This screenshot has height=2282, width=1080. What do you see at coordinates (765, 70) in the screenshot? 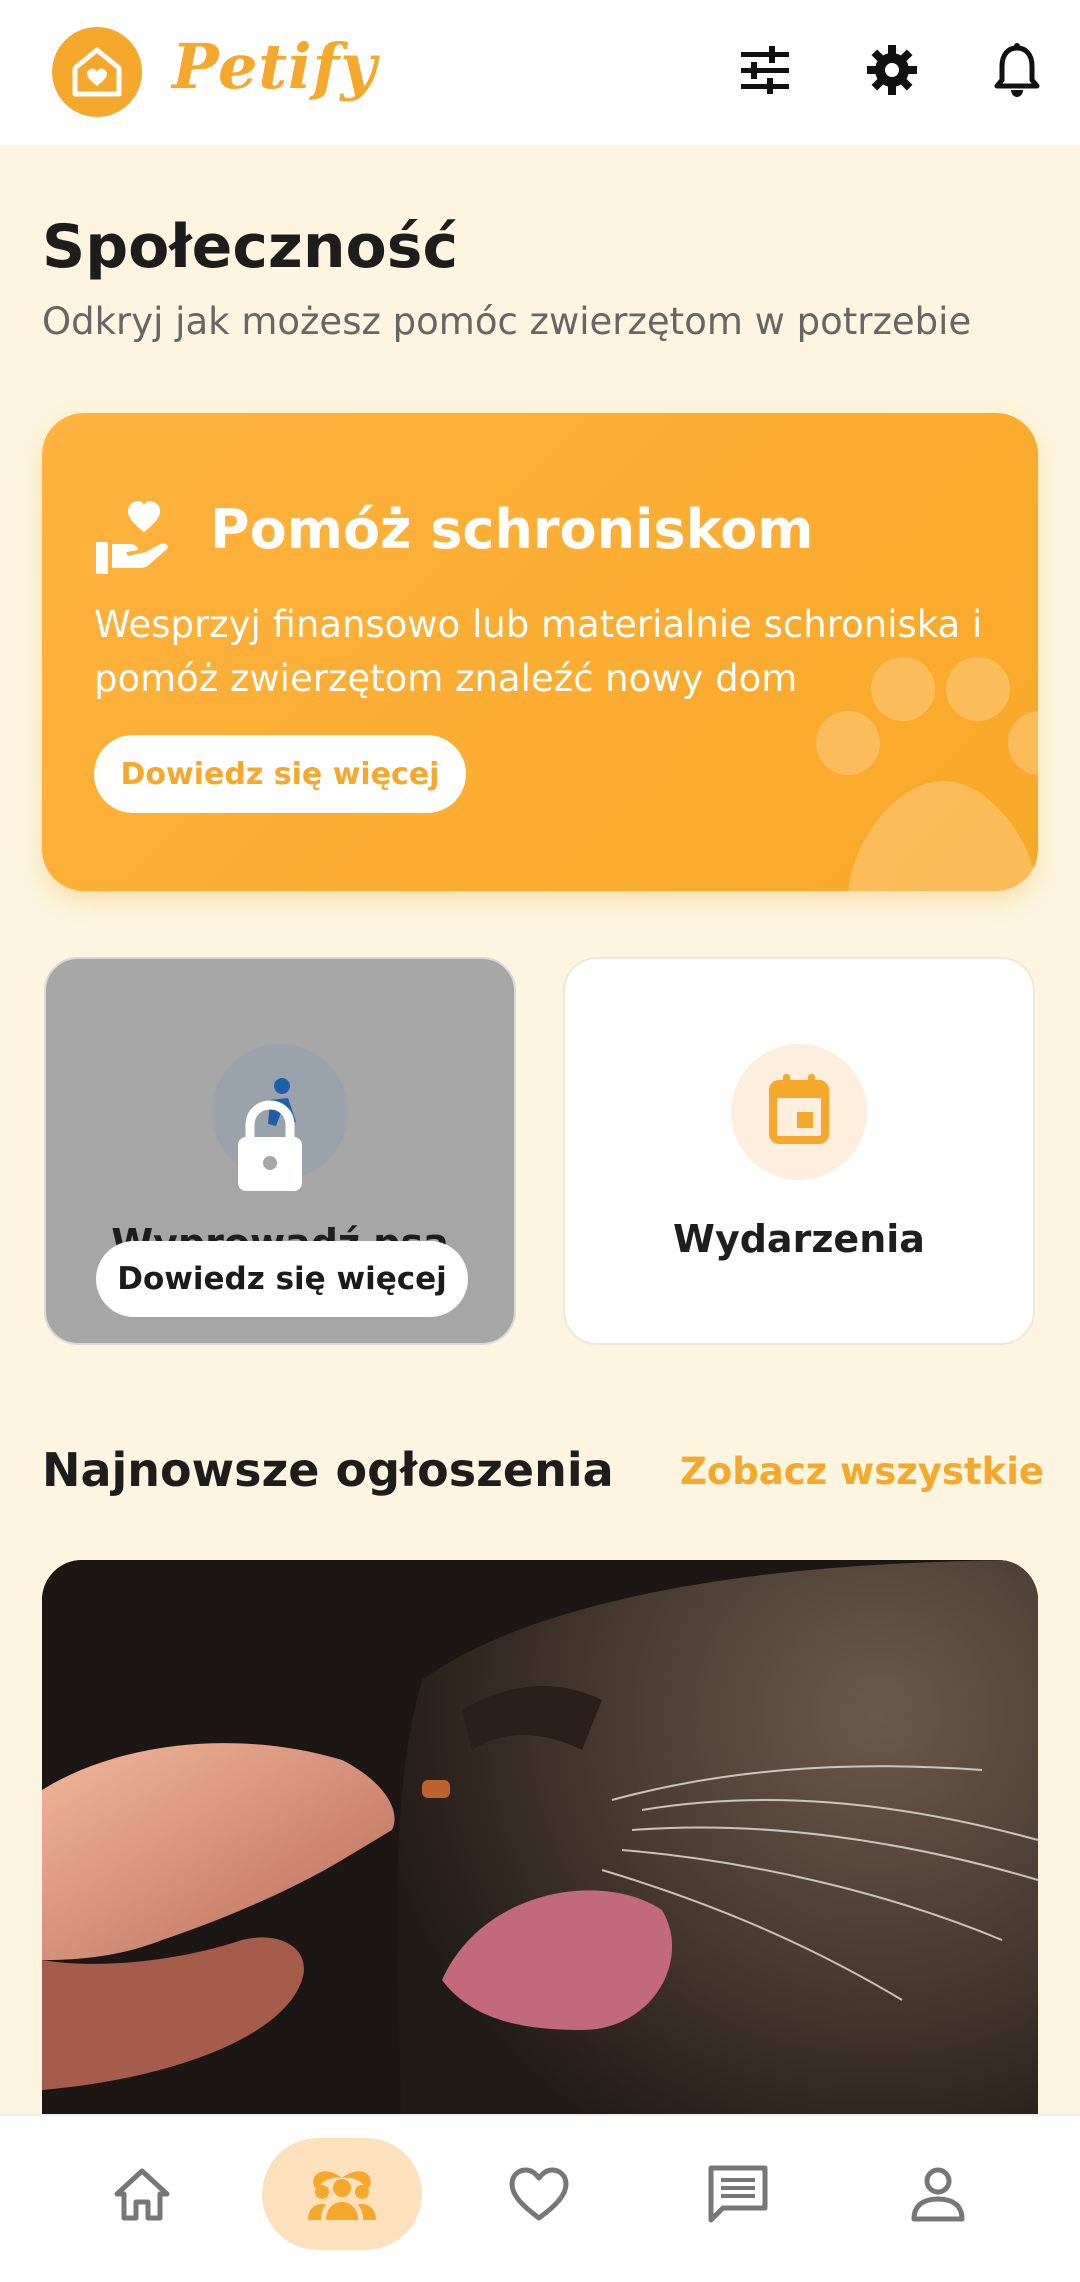
I see `filter-sliders-icon` at bounding box center [765, 70].